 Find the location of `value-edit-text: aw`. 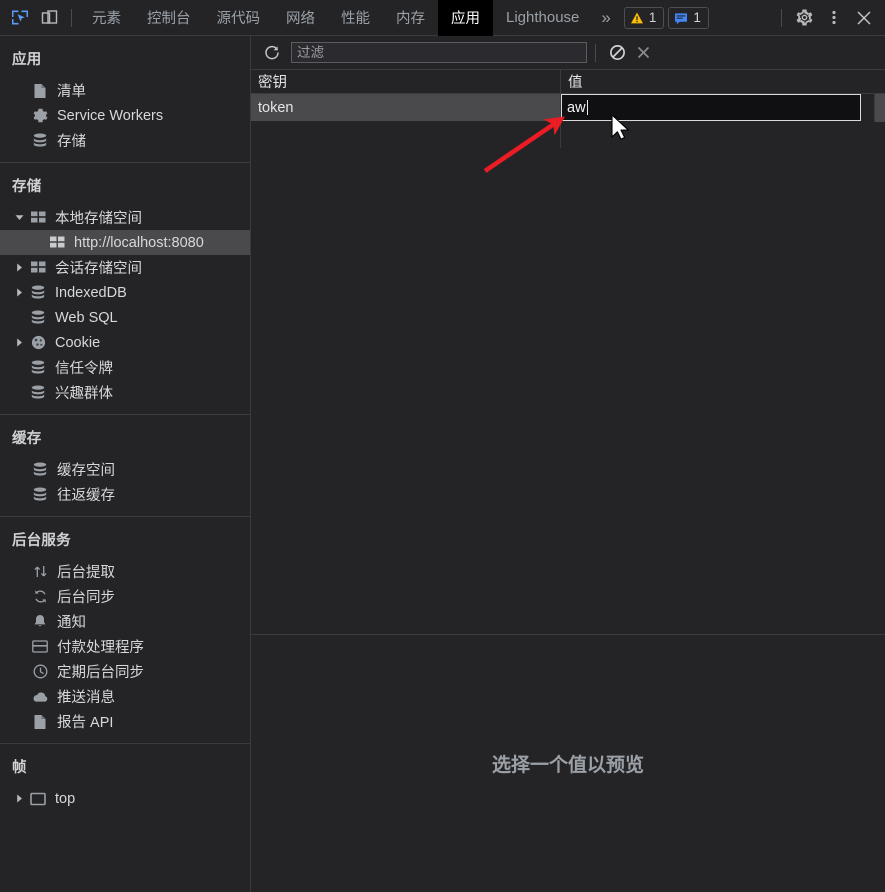

value-edit-text: aw is located at coordinates (576, 107).